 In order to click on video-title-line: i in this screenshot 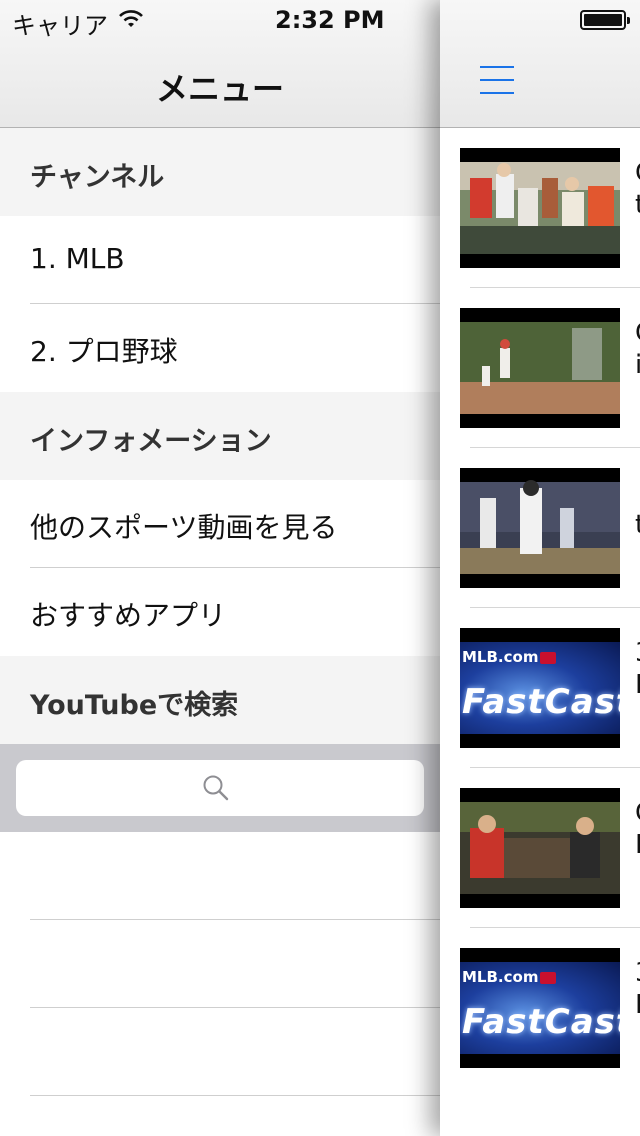, I will do `click(637, 365)`.